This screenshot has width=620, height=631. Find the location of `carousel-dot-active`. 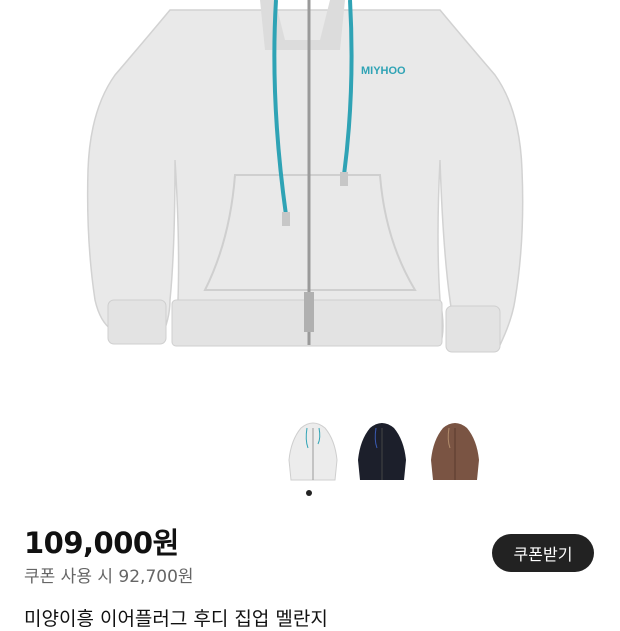

carousel-dot-active is located at coordinates (309, 493).